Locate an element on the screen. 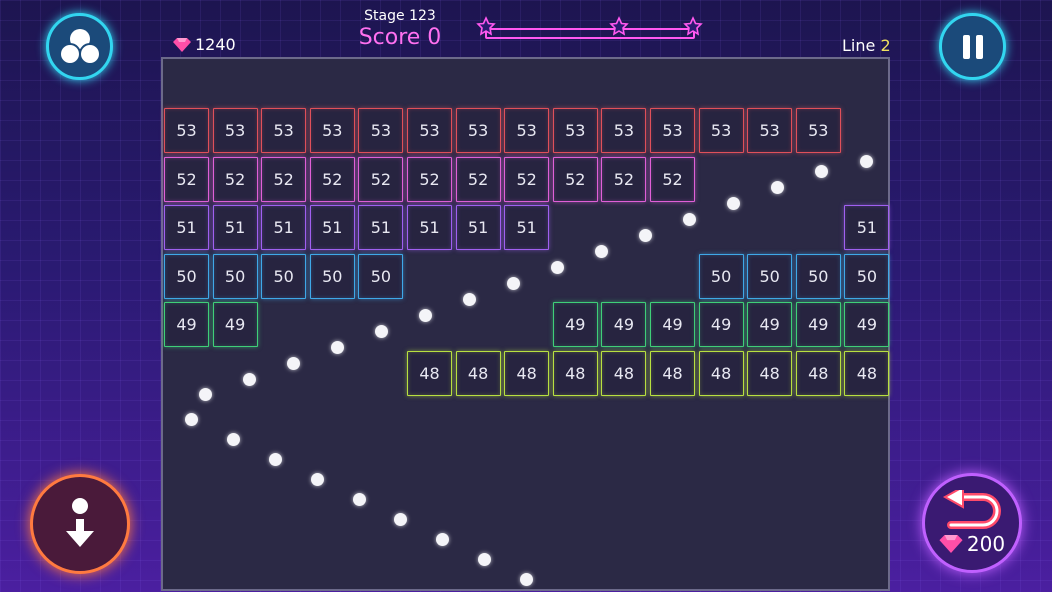 This screenshot has height=592, width=1052. undo-button: 200 is located at coordinates (972, 523).